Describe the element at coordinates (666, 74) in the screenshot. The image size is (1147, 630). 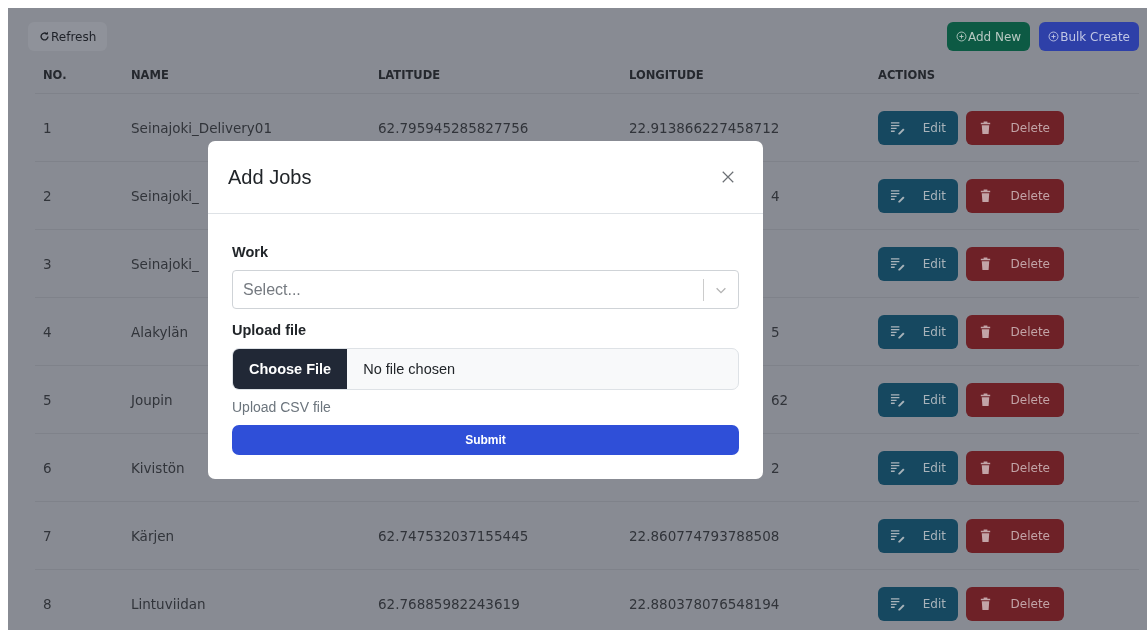
I see `column-header: LONGITUDE` at that location.